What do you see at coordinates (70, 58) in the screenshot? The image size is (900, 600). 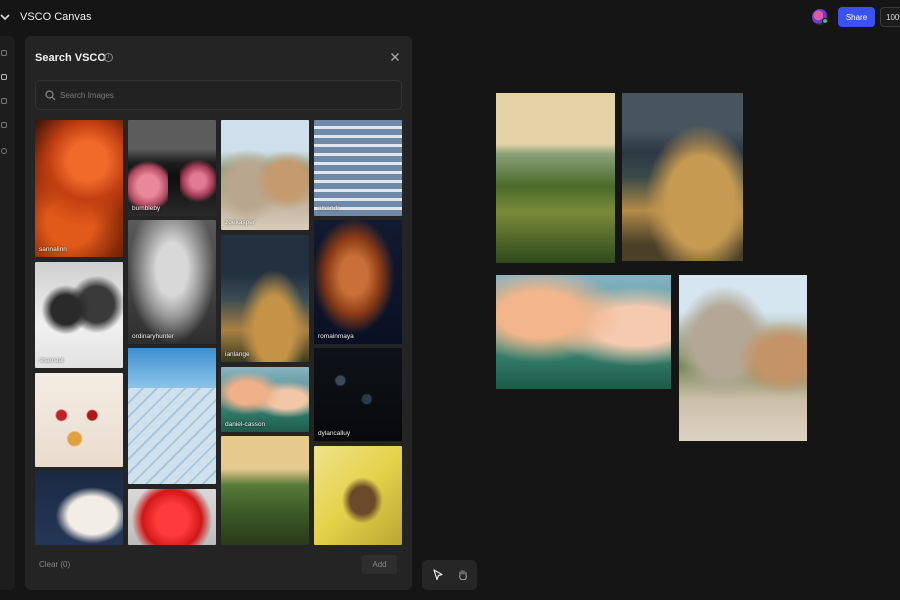 I see `panel-title: Search VSCO` at bounding box center [70, 58].